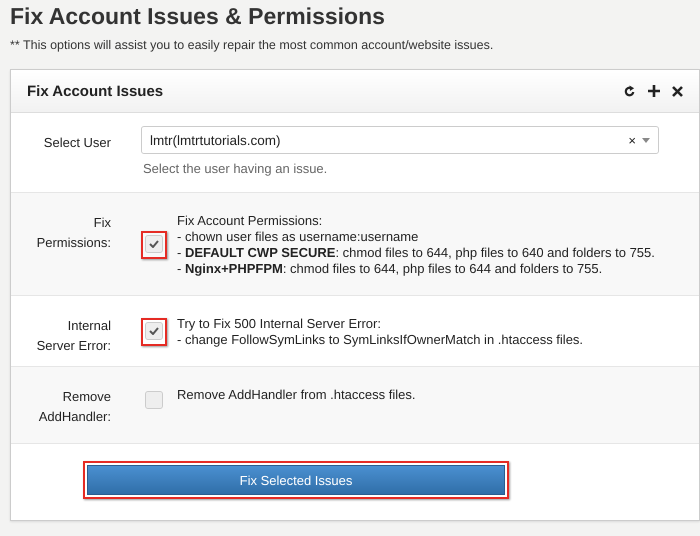 This screenshot has height=536, width=700. I want to click on close-icon, so click(677, 91).